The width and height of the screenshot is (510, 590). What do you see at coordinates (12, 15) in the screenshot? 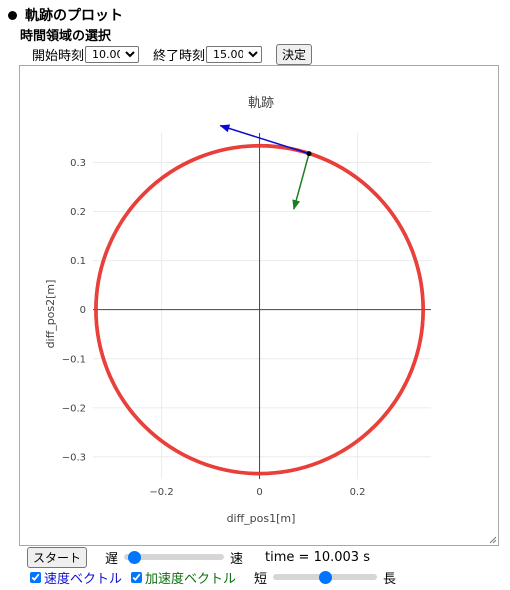
I see `bullet-icon` at bounding box center [12, 15].